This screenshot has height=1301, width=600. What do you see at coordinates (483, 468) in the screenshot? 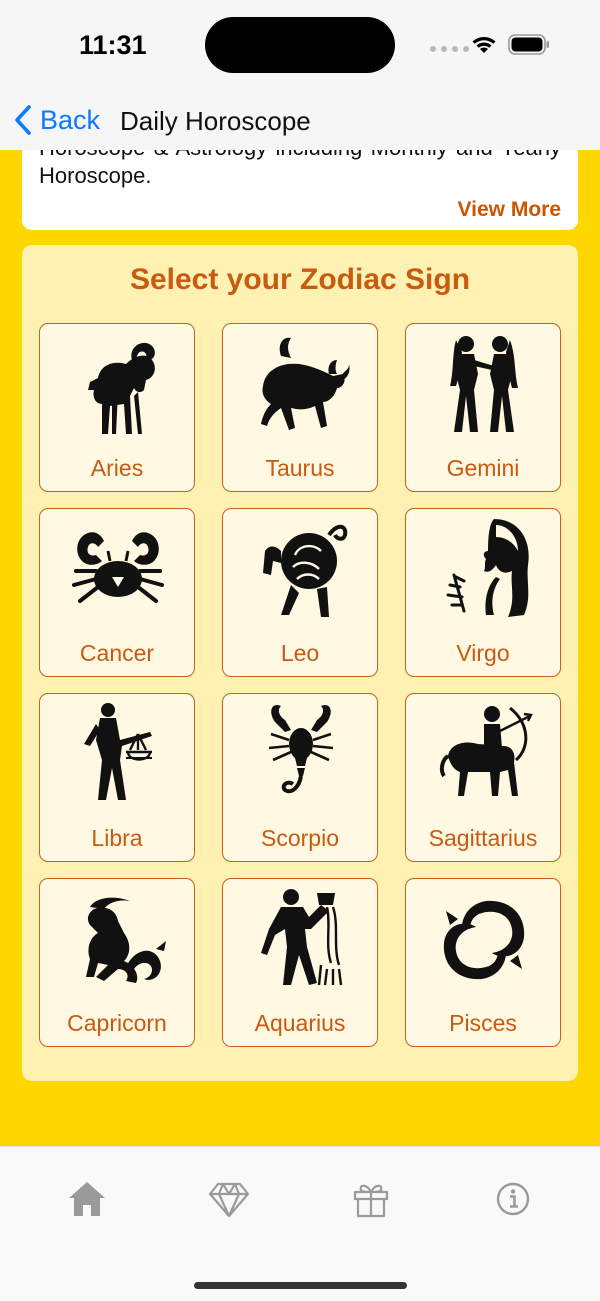
I see `zodiac-label: Gemini` at bounding box center [483, 468].